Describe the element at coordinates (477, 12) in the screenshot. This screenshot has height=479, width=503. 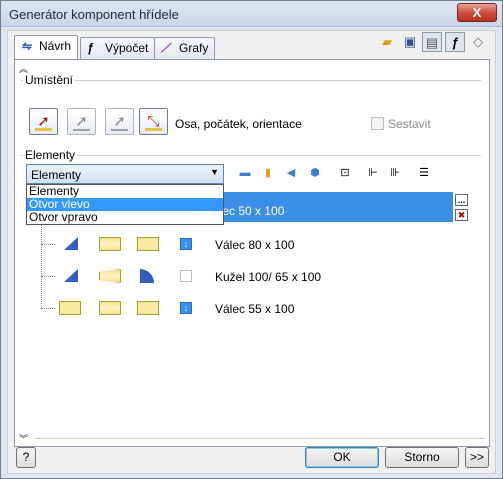
I see `close-button: X` at that location.